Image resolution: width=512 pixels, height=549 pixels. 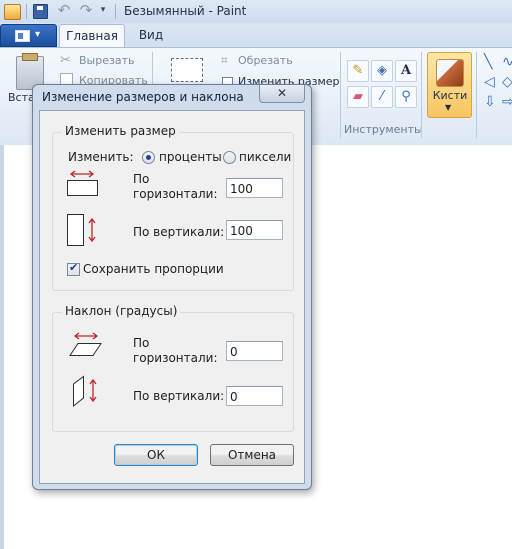 I want to click on crop-button: Обрезать, so click(x=265, y=60).